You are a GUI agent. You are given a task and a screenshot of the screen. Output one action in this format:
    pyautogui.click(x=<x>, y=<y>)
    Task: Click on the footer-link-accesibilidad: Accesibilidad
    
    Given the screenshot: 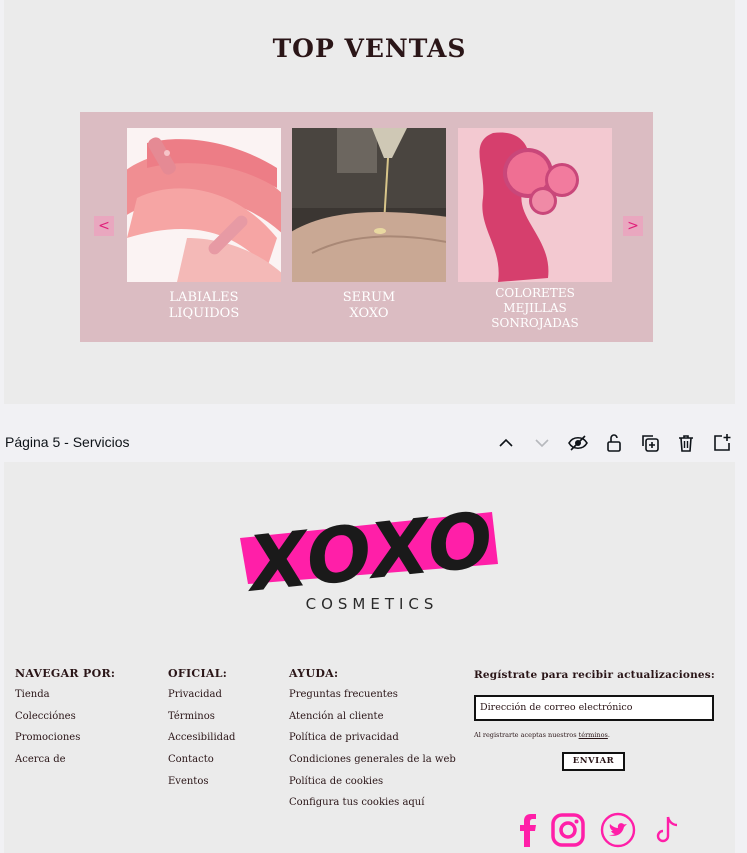 What is the action you would take?
    pyautogui.click(x=201, y=742)
    